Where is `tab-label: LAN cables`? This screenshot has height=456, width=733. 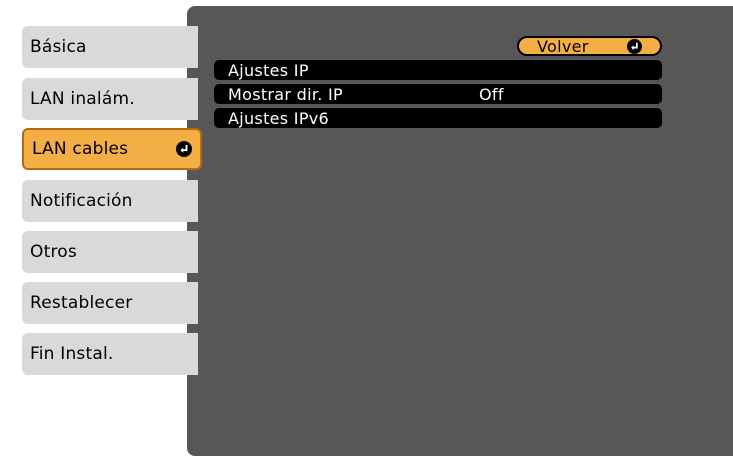
tab-label: LAN cables is located at coordinates (80, 149).